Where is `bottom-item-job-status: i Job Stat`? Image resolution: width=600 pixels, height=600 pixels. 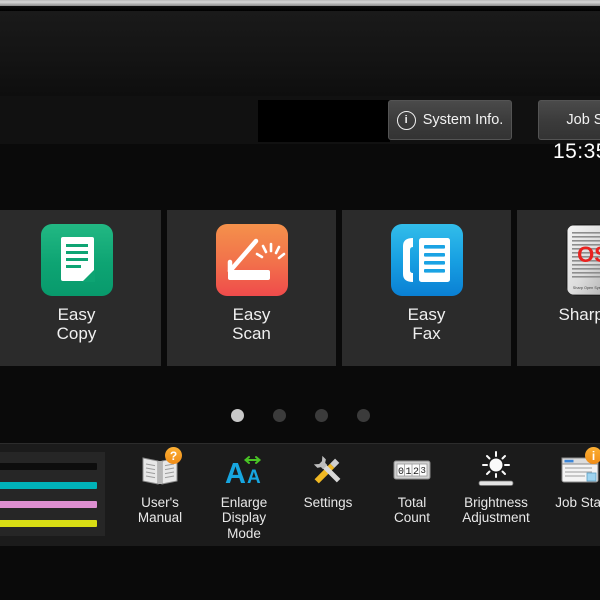
bottom-item-job-status: i Job Stat is located at coordinates (569, 494).